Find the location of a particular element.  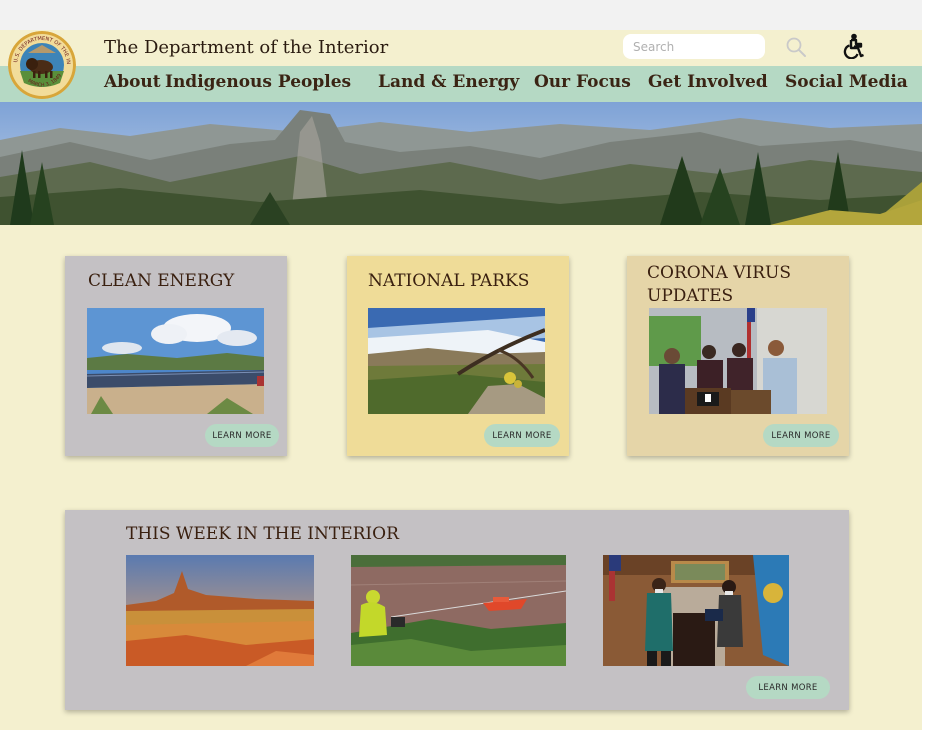

nav-land-energy: Land & Energy is located at coordinates (448, 82).